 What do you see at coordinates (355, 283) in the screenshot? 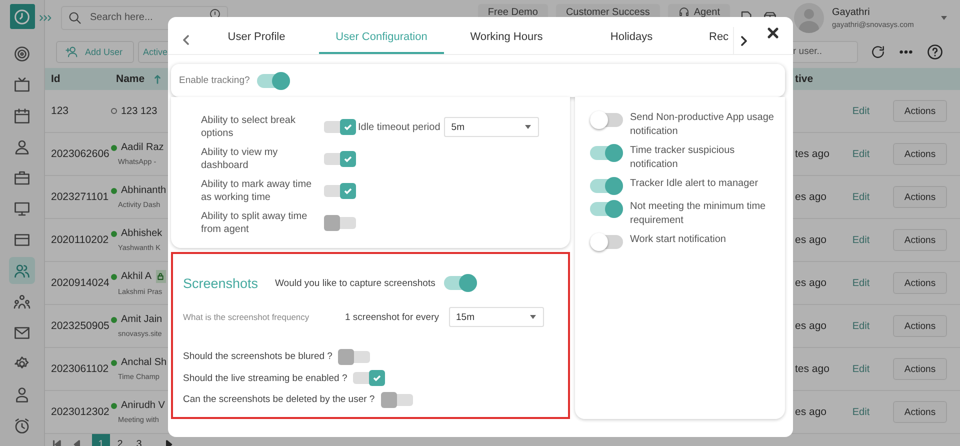
I see `setting-label: Would you like to capture screenshots` at bounding box center [355, 283].